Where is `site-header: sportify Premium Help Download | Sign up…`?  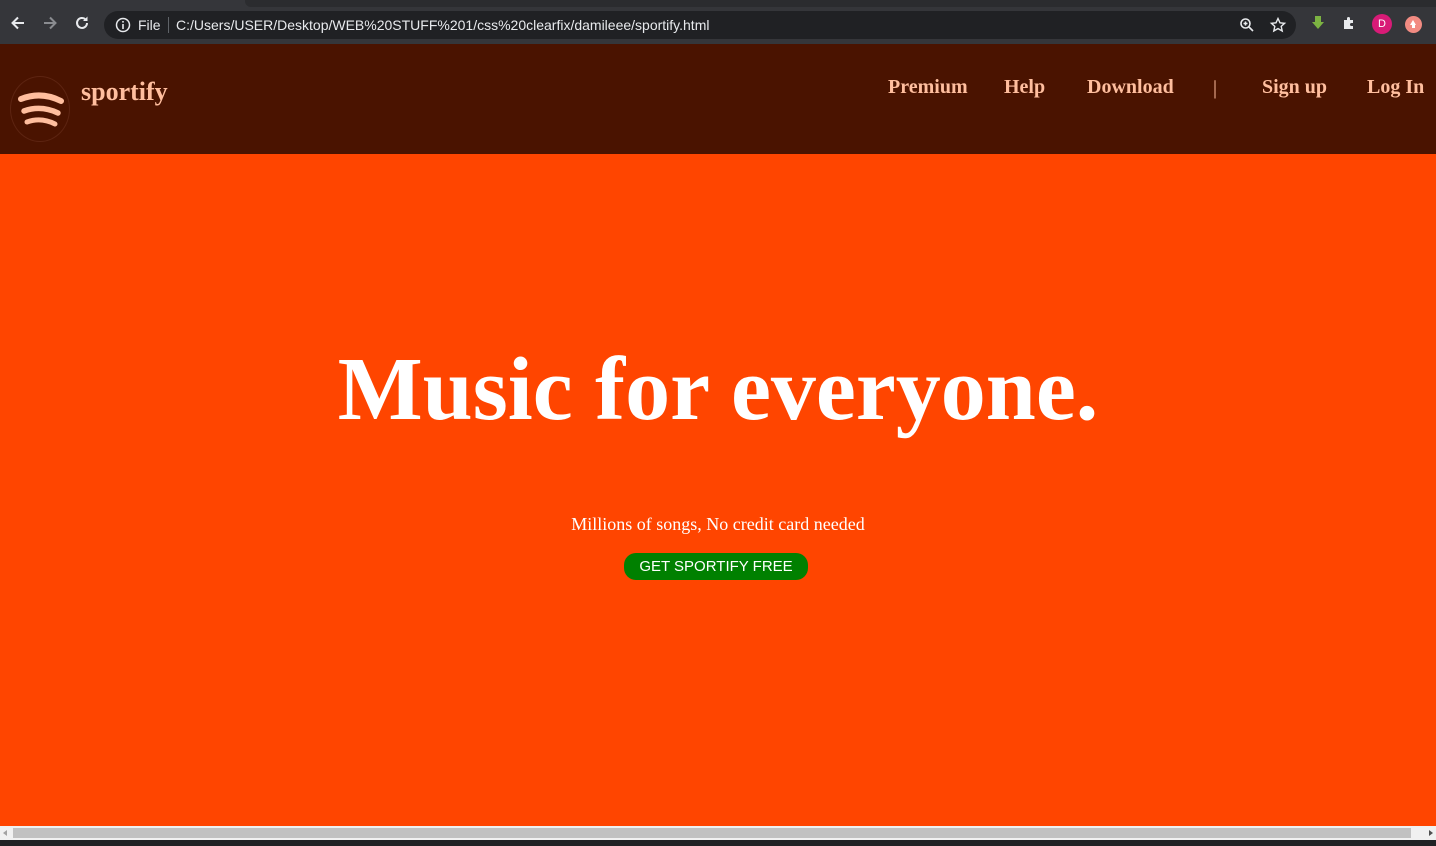
site-header: sportify Premium Help Download | Sign up… is located at coordinates (718, 99).